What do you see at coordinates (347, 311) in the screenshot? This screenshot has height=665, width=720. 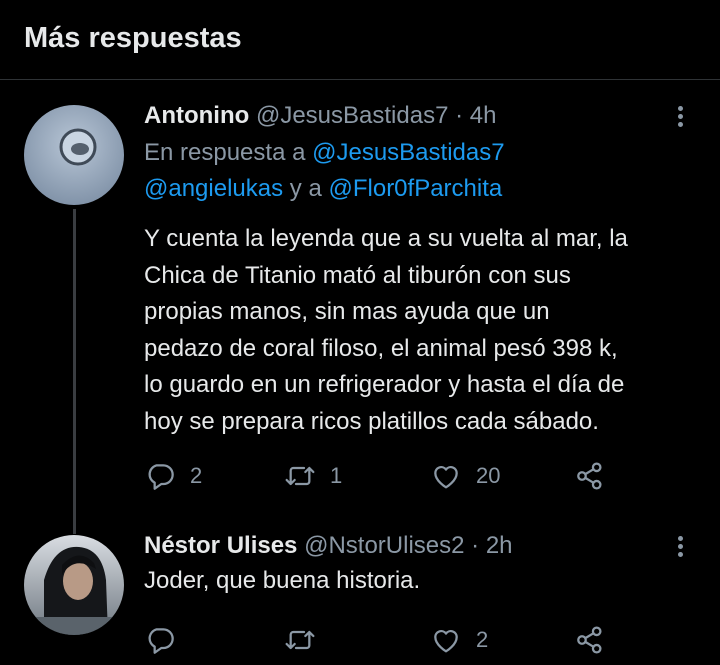 I see `tweet-text-line: propias manos, sin mas ayuda que un` at bounding box center [347, 311].